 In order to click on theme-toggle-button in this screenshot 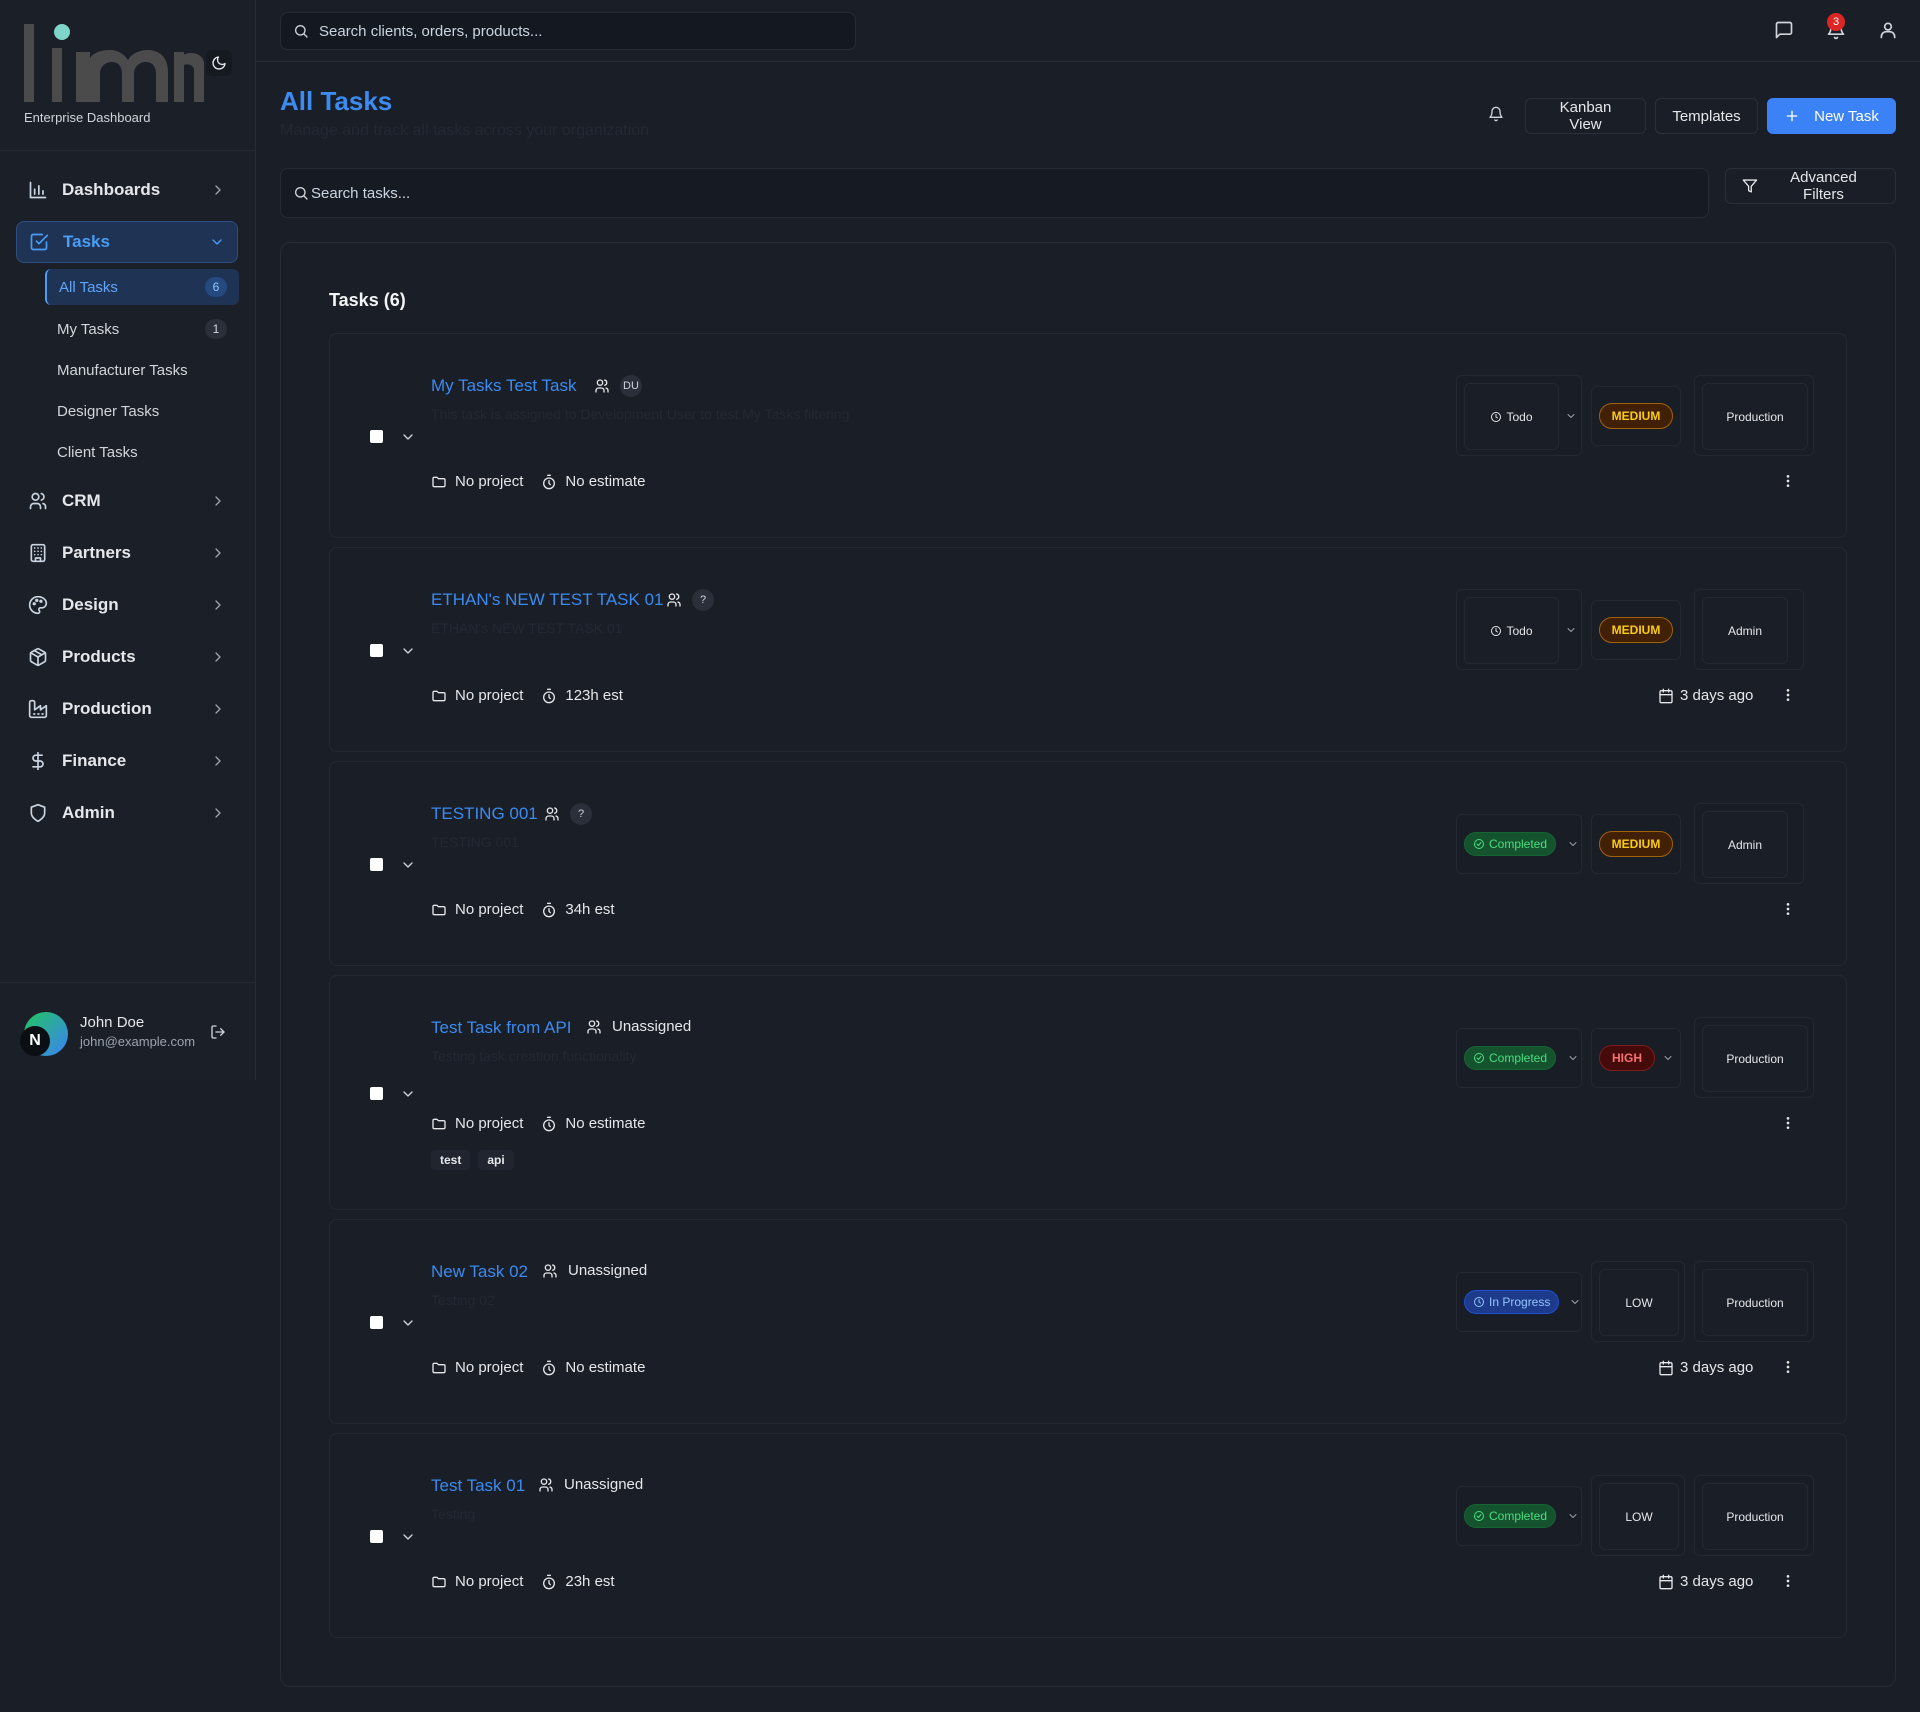, I will do `click(219, 63)`.